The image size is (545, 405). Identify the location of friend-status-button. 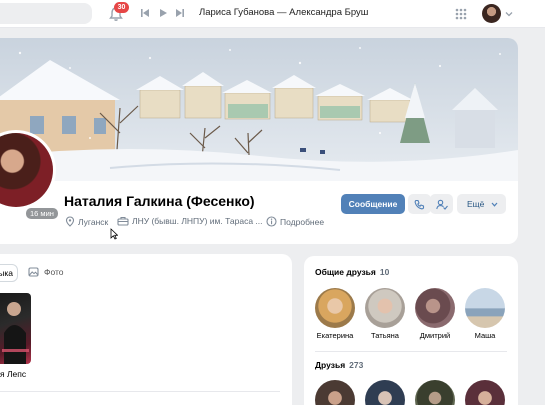
(441, 204).